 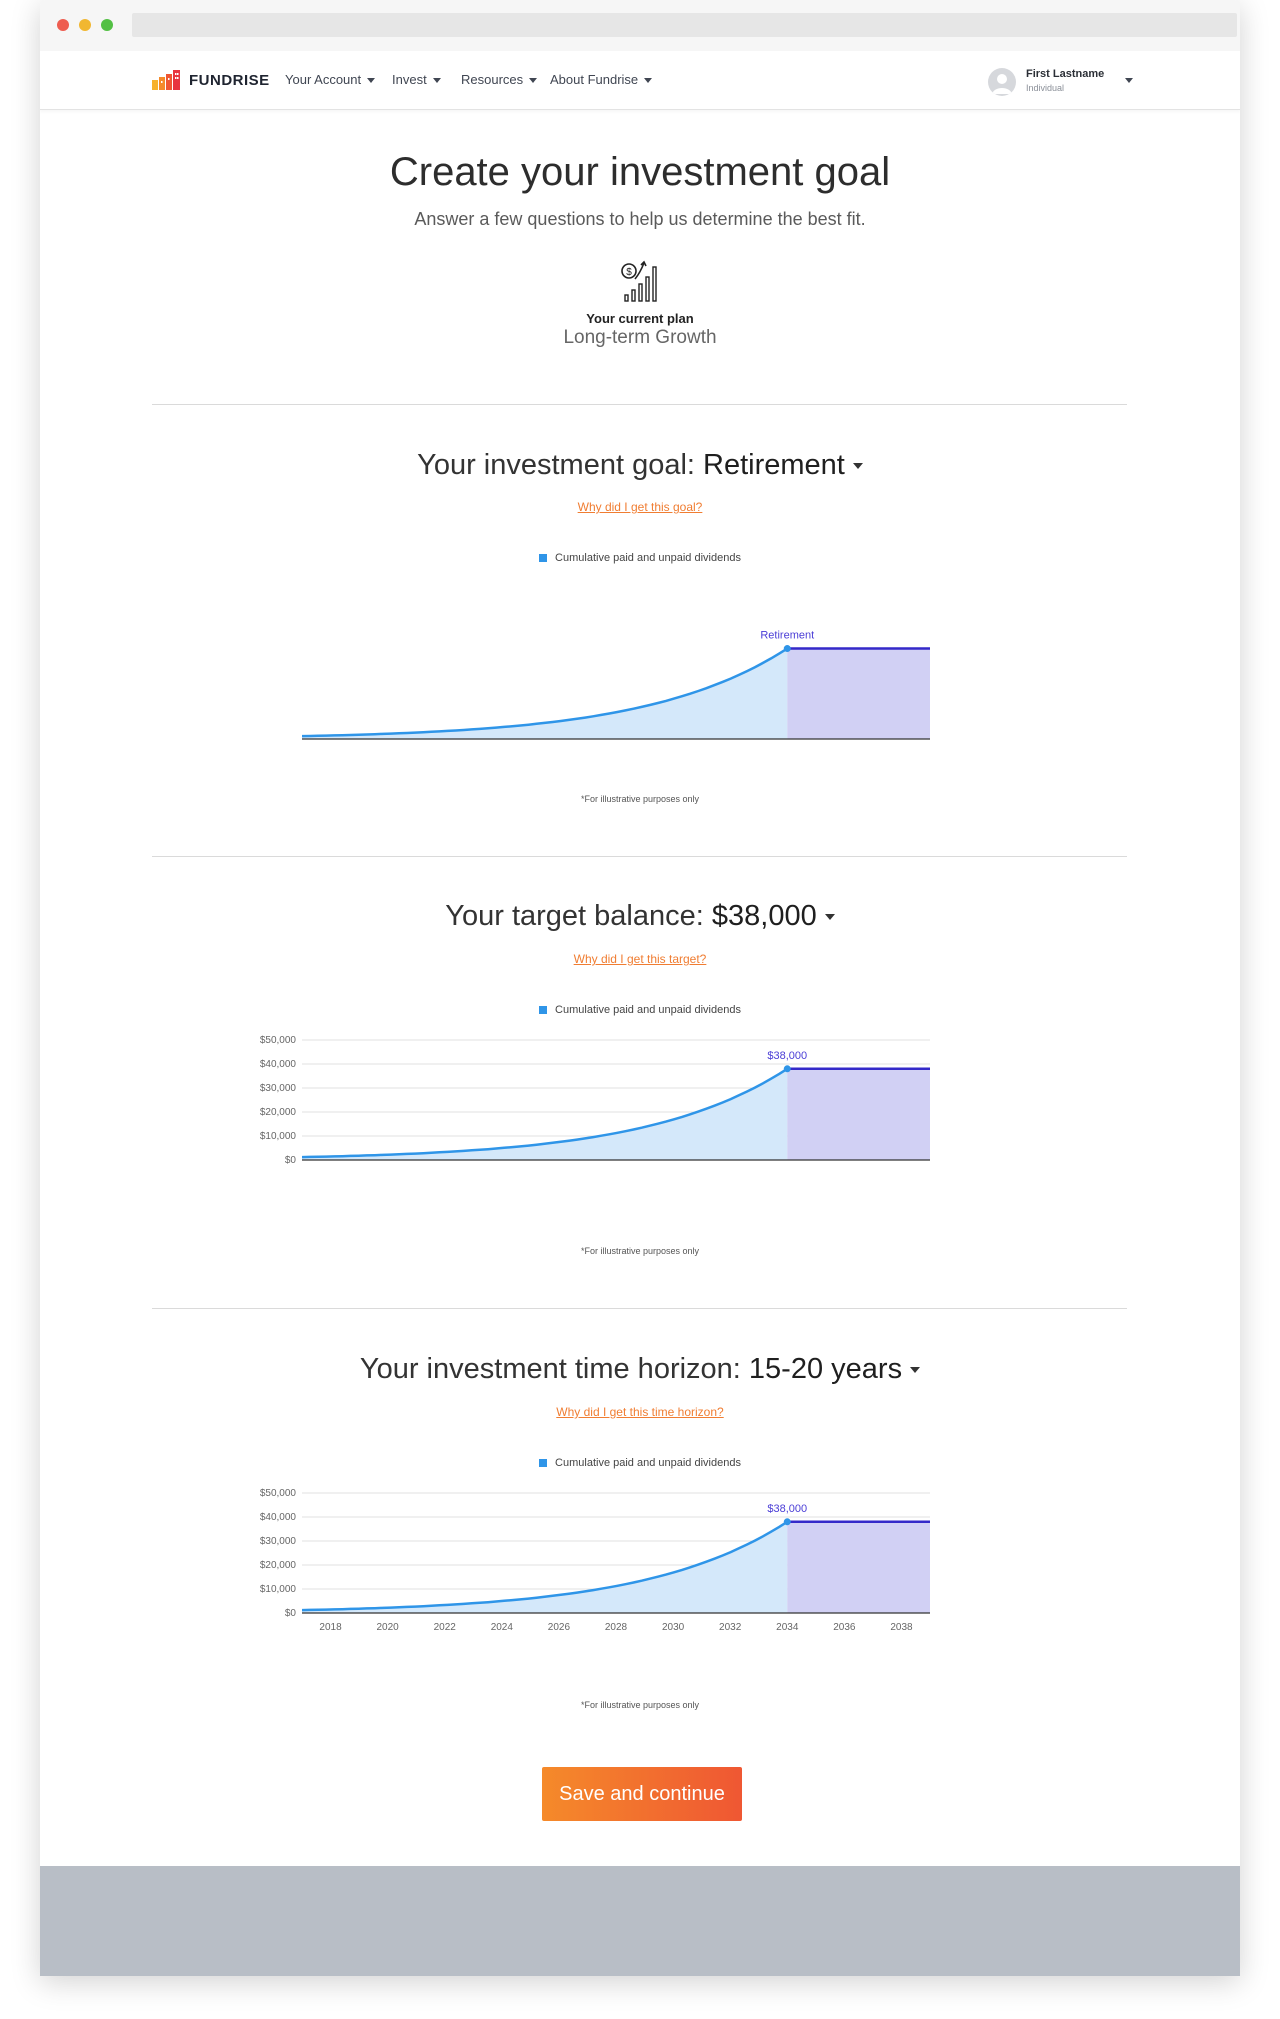 I want to click on browser-chrome, so click(x=640, y=25).